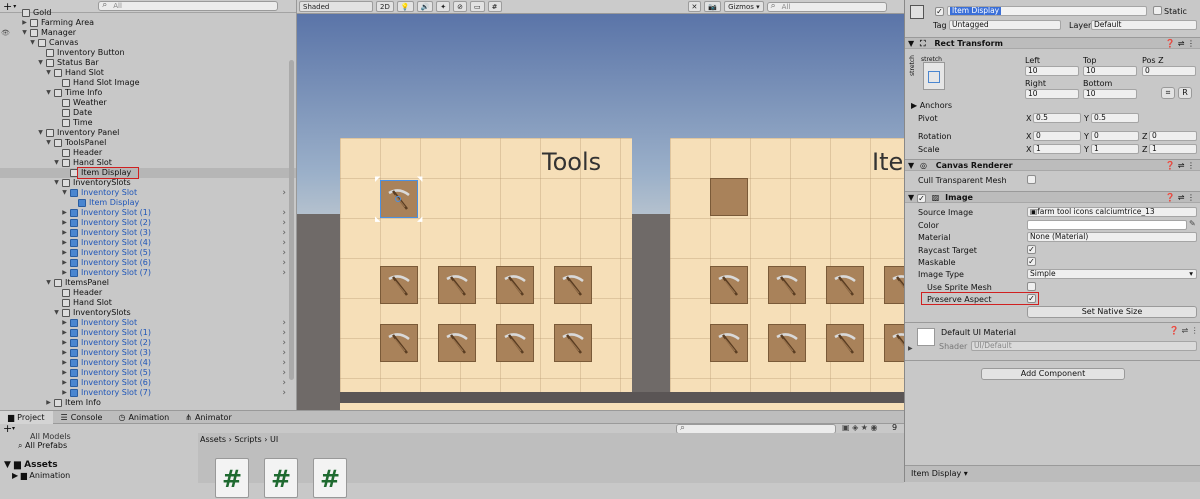 The width and height of the screenshot is (1200, 499). What do you see at coordinates (148, 93) in the screenshot?
I see `hierarchy-row: ▼ Time Info` at bounding box center [148, 93].